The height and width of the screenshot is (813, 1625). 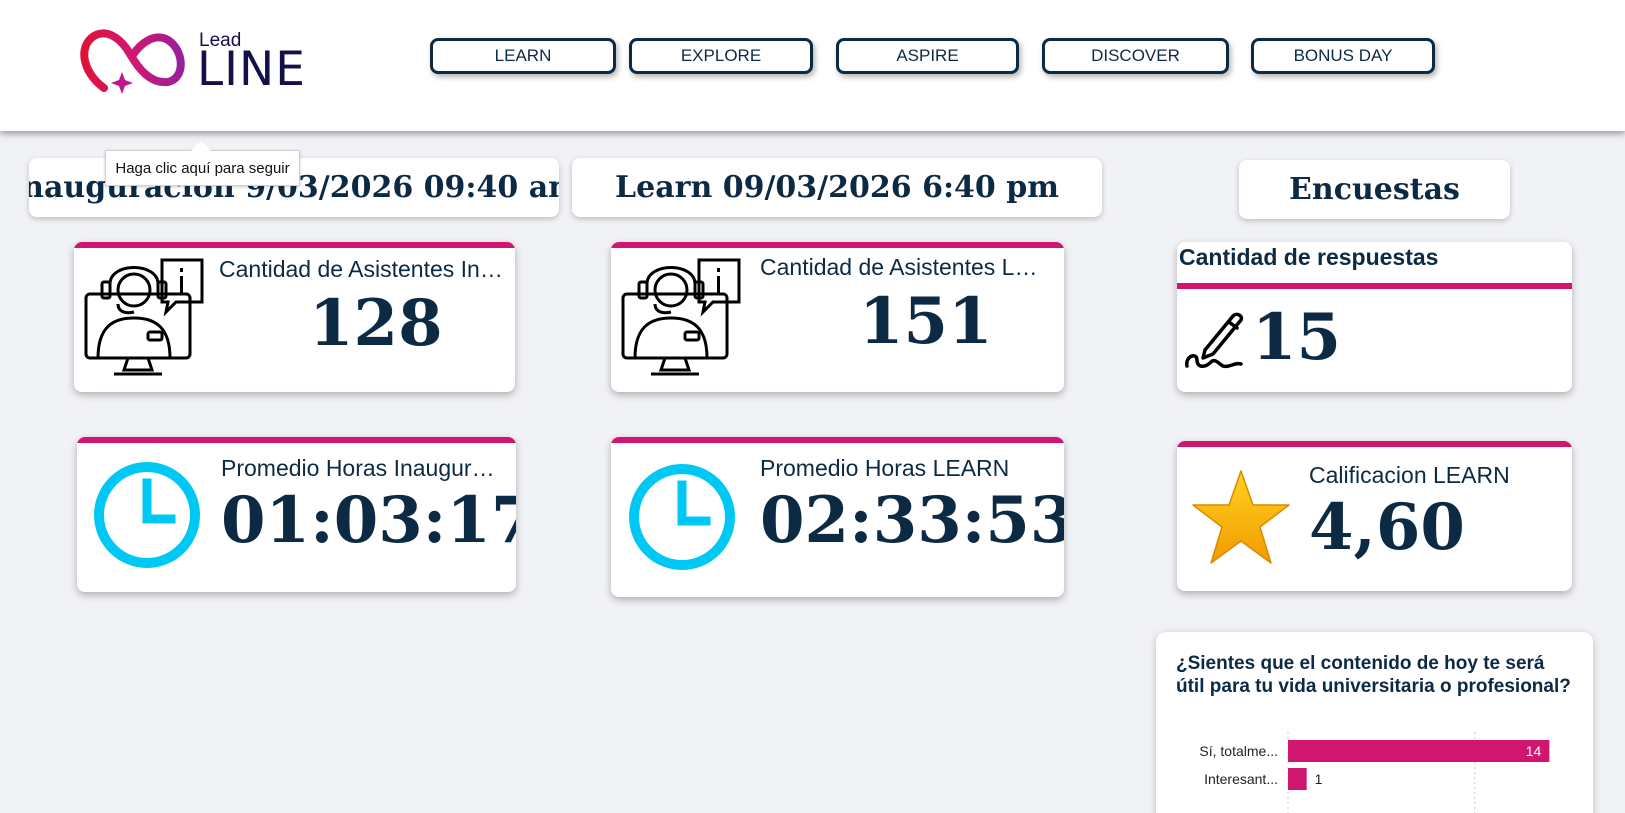 I want to click on nav-explore-button: EXPLORE, so click(x=721, y=56).